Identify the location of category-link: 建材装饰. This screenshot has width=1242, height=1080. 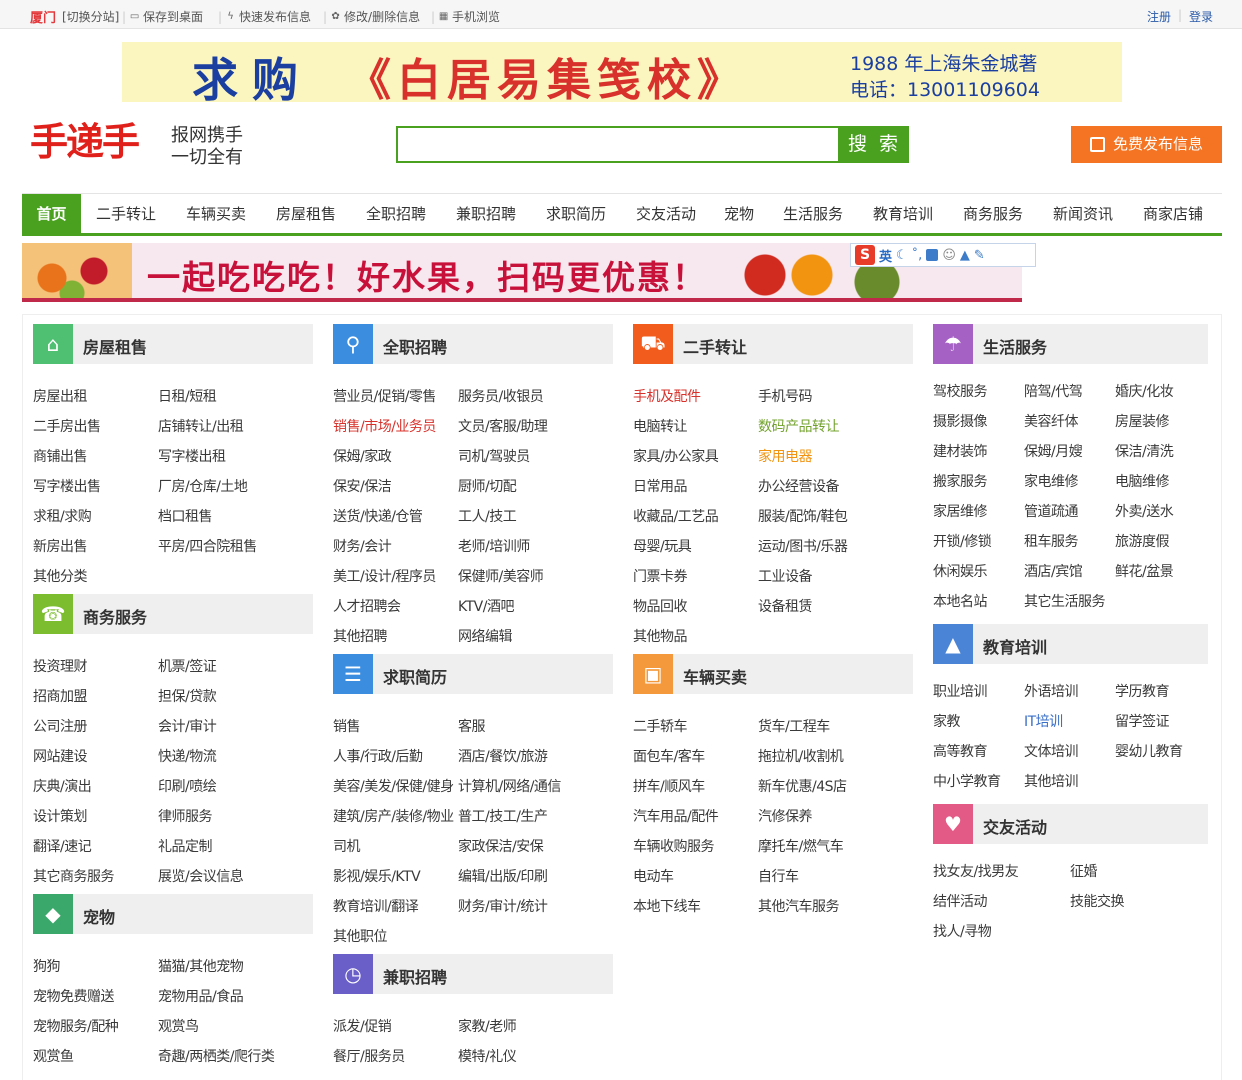
(960, 451).